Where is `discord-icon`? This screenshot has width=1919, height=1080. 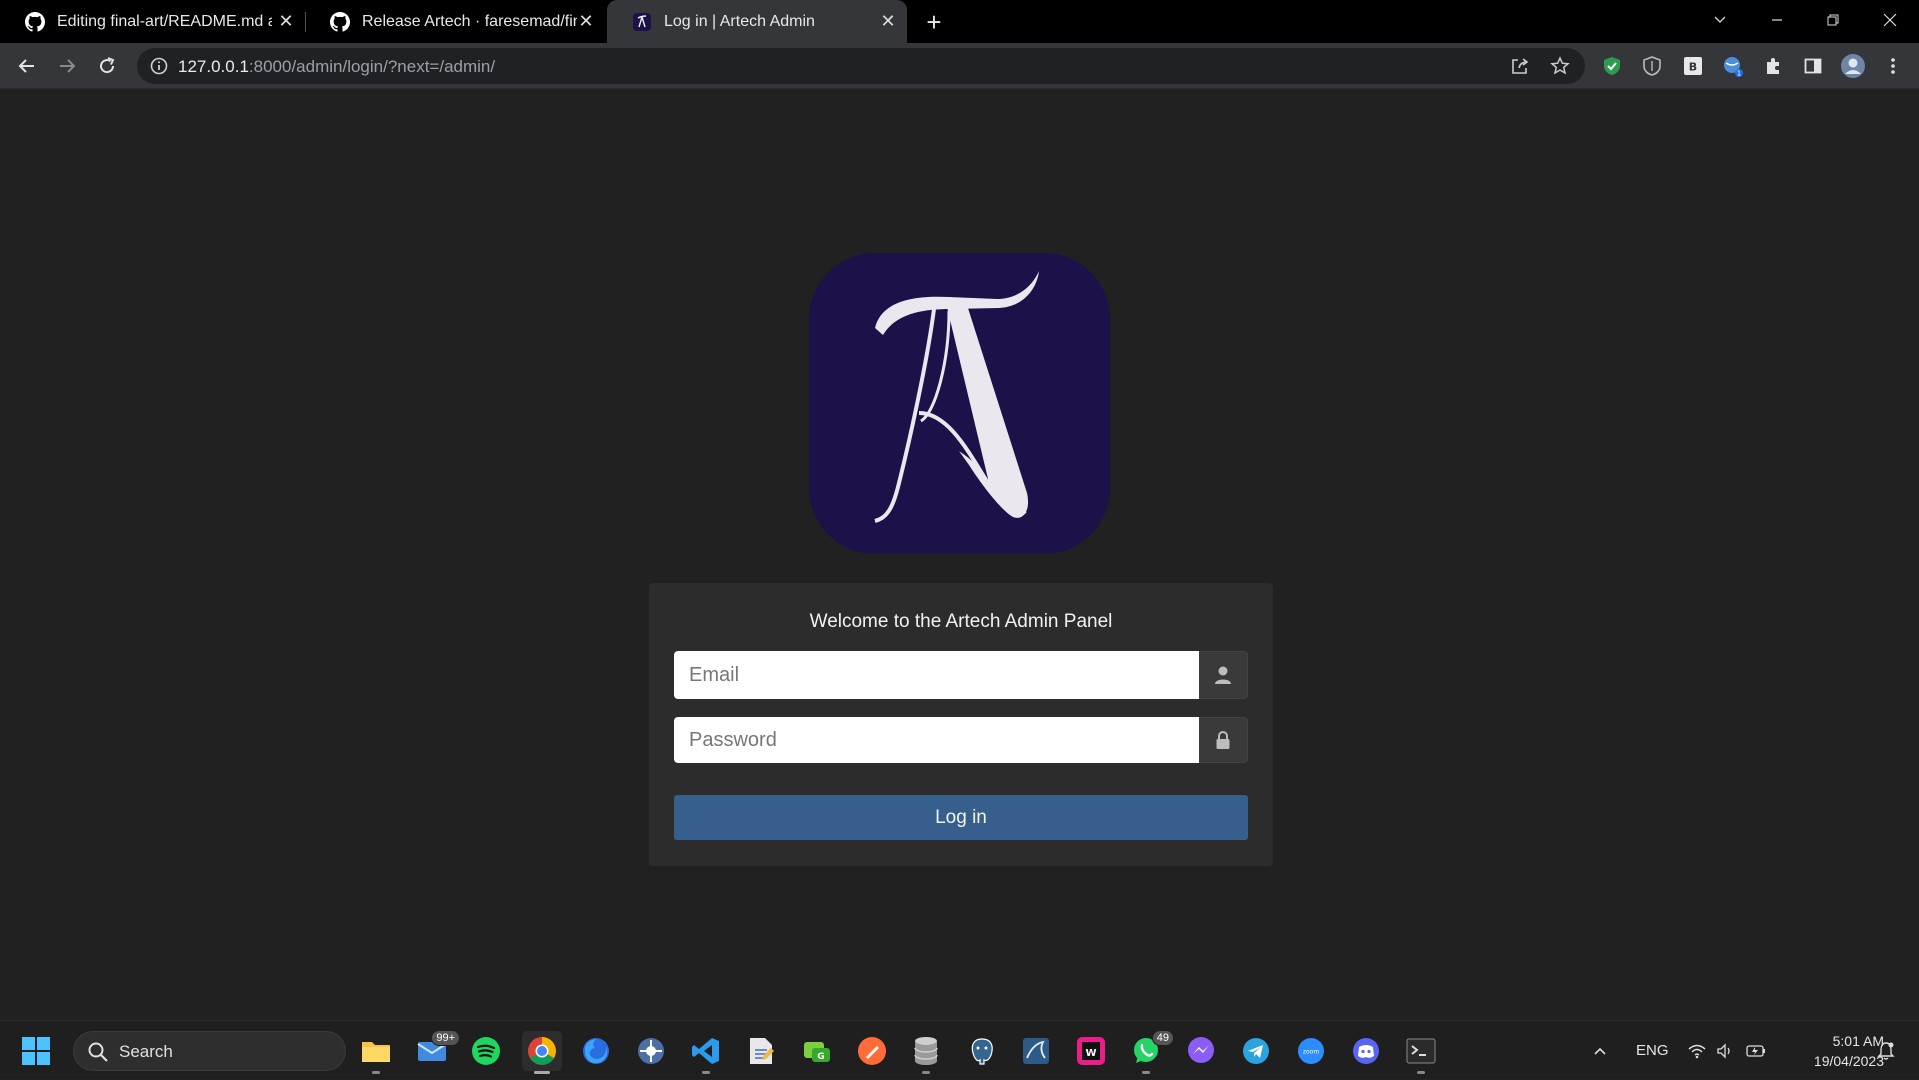
discord-icon is located at coordinates (1366, 1051).